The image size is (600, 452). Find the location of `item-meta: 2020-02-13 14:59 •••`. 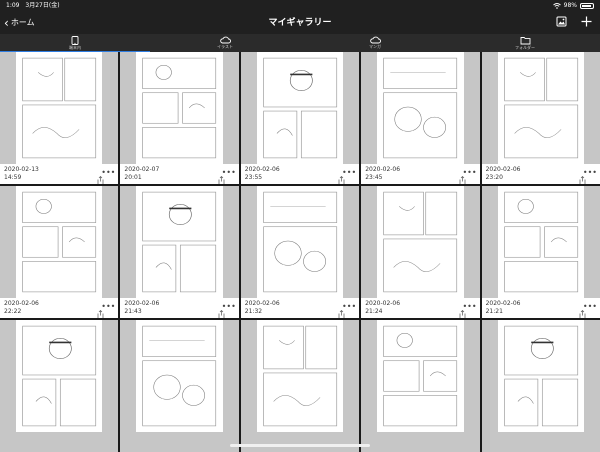

item-meta: 2020-02-13 14:59 ••• is located at coordinates (59, 174).